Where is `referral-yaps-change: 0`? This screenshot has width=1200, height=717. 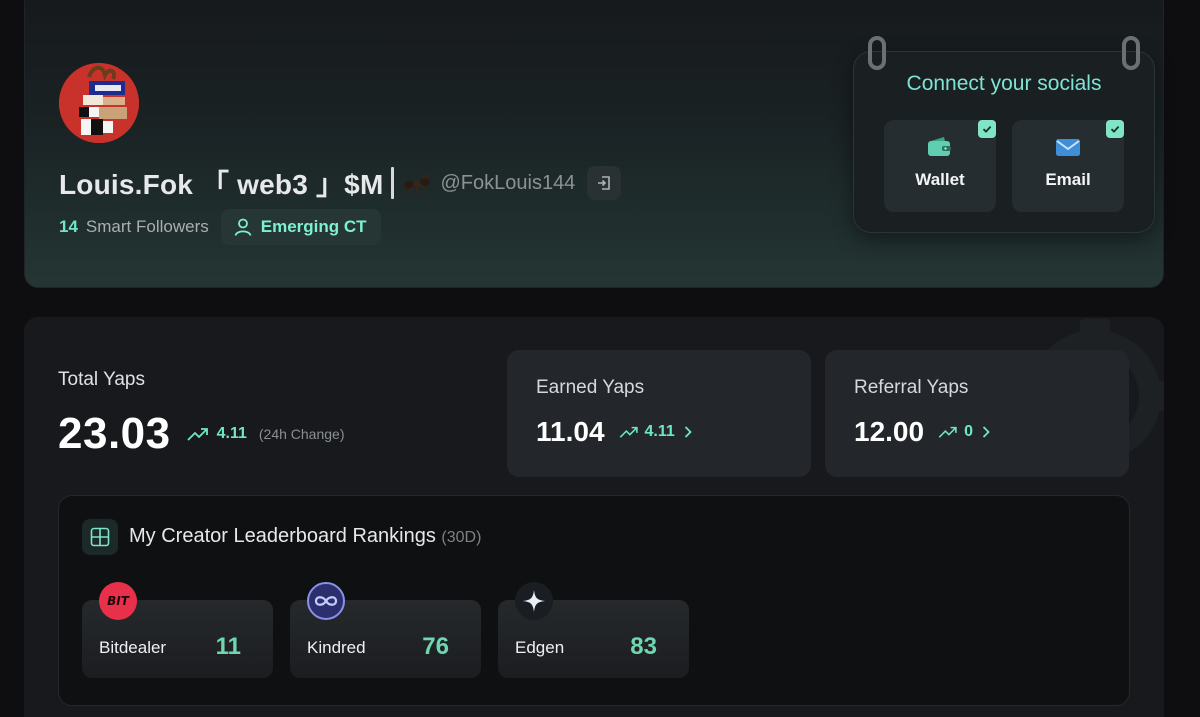
referral-yaps-change: 0 is located at coordinates (968, 431).